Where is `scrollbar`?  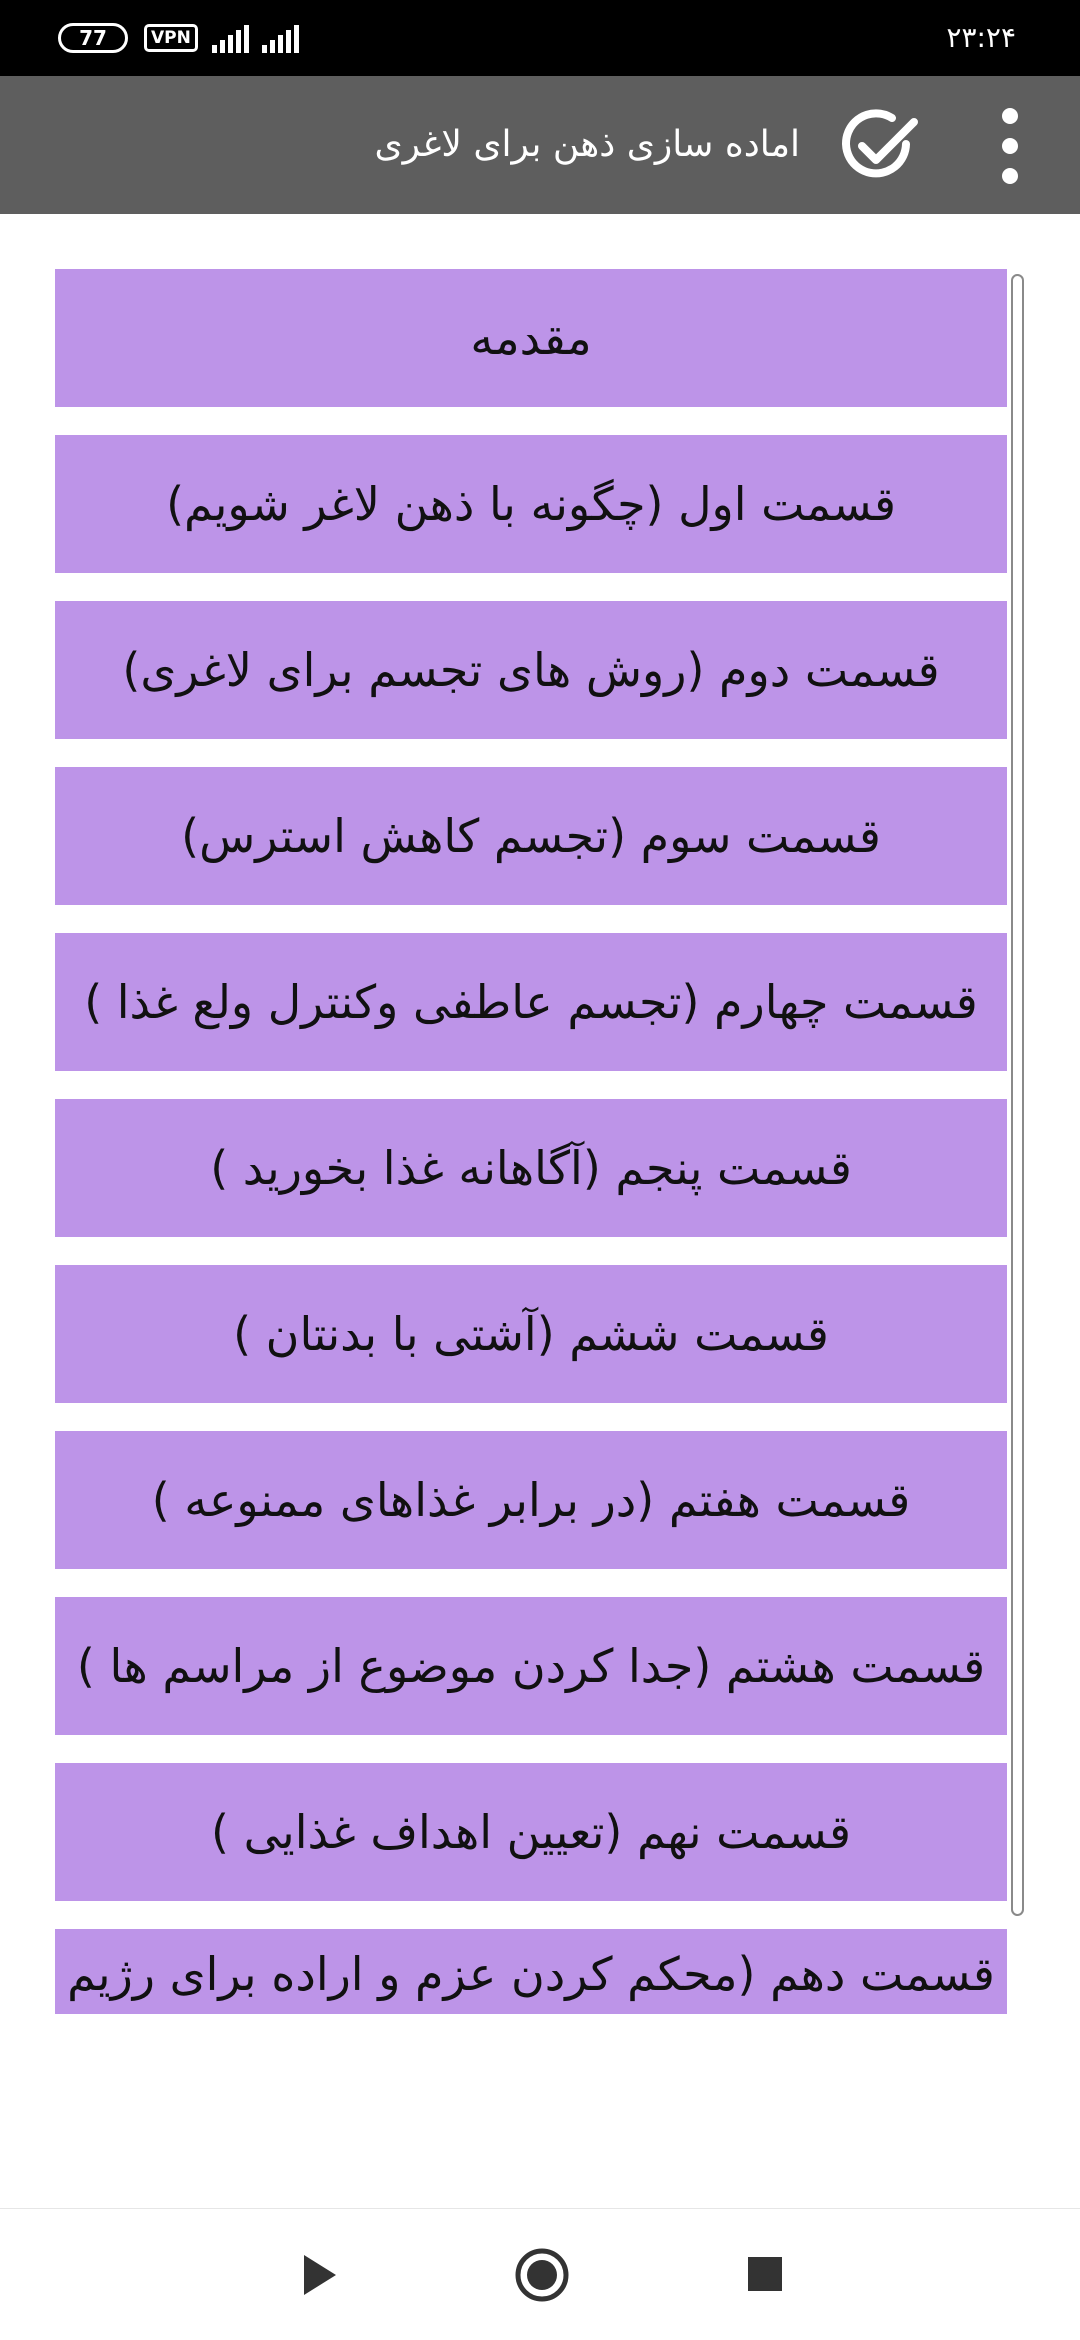
scrollbar is located at coordinates (1017, 1095).